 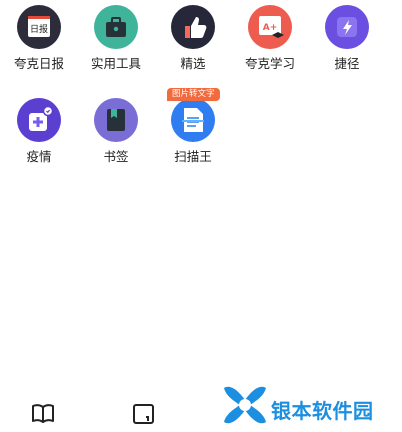 I want to click on watermark-text: 银本软件园, so click(x=322, y=411).